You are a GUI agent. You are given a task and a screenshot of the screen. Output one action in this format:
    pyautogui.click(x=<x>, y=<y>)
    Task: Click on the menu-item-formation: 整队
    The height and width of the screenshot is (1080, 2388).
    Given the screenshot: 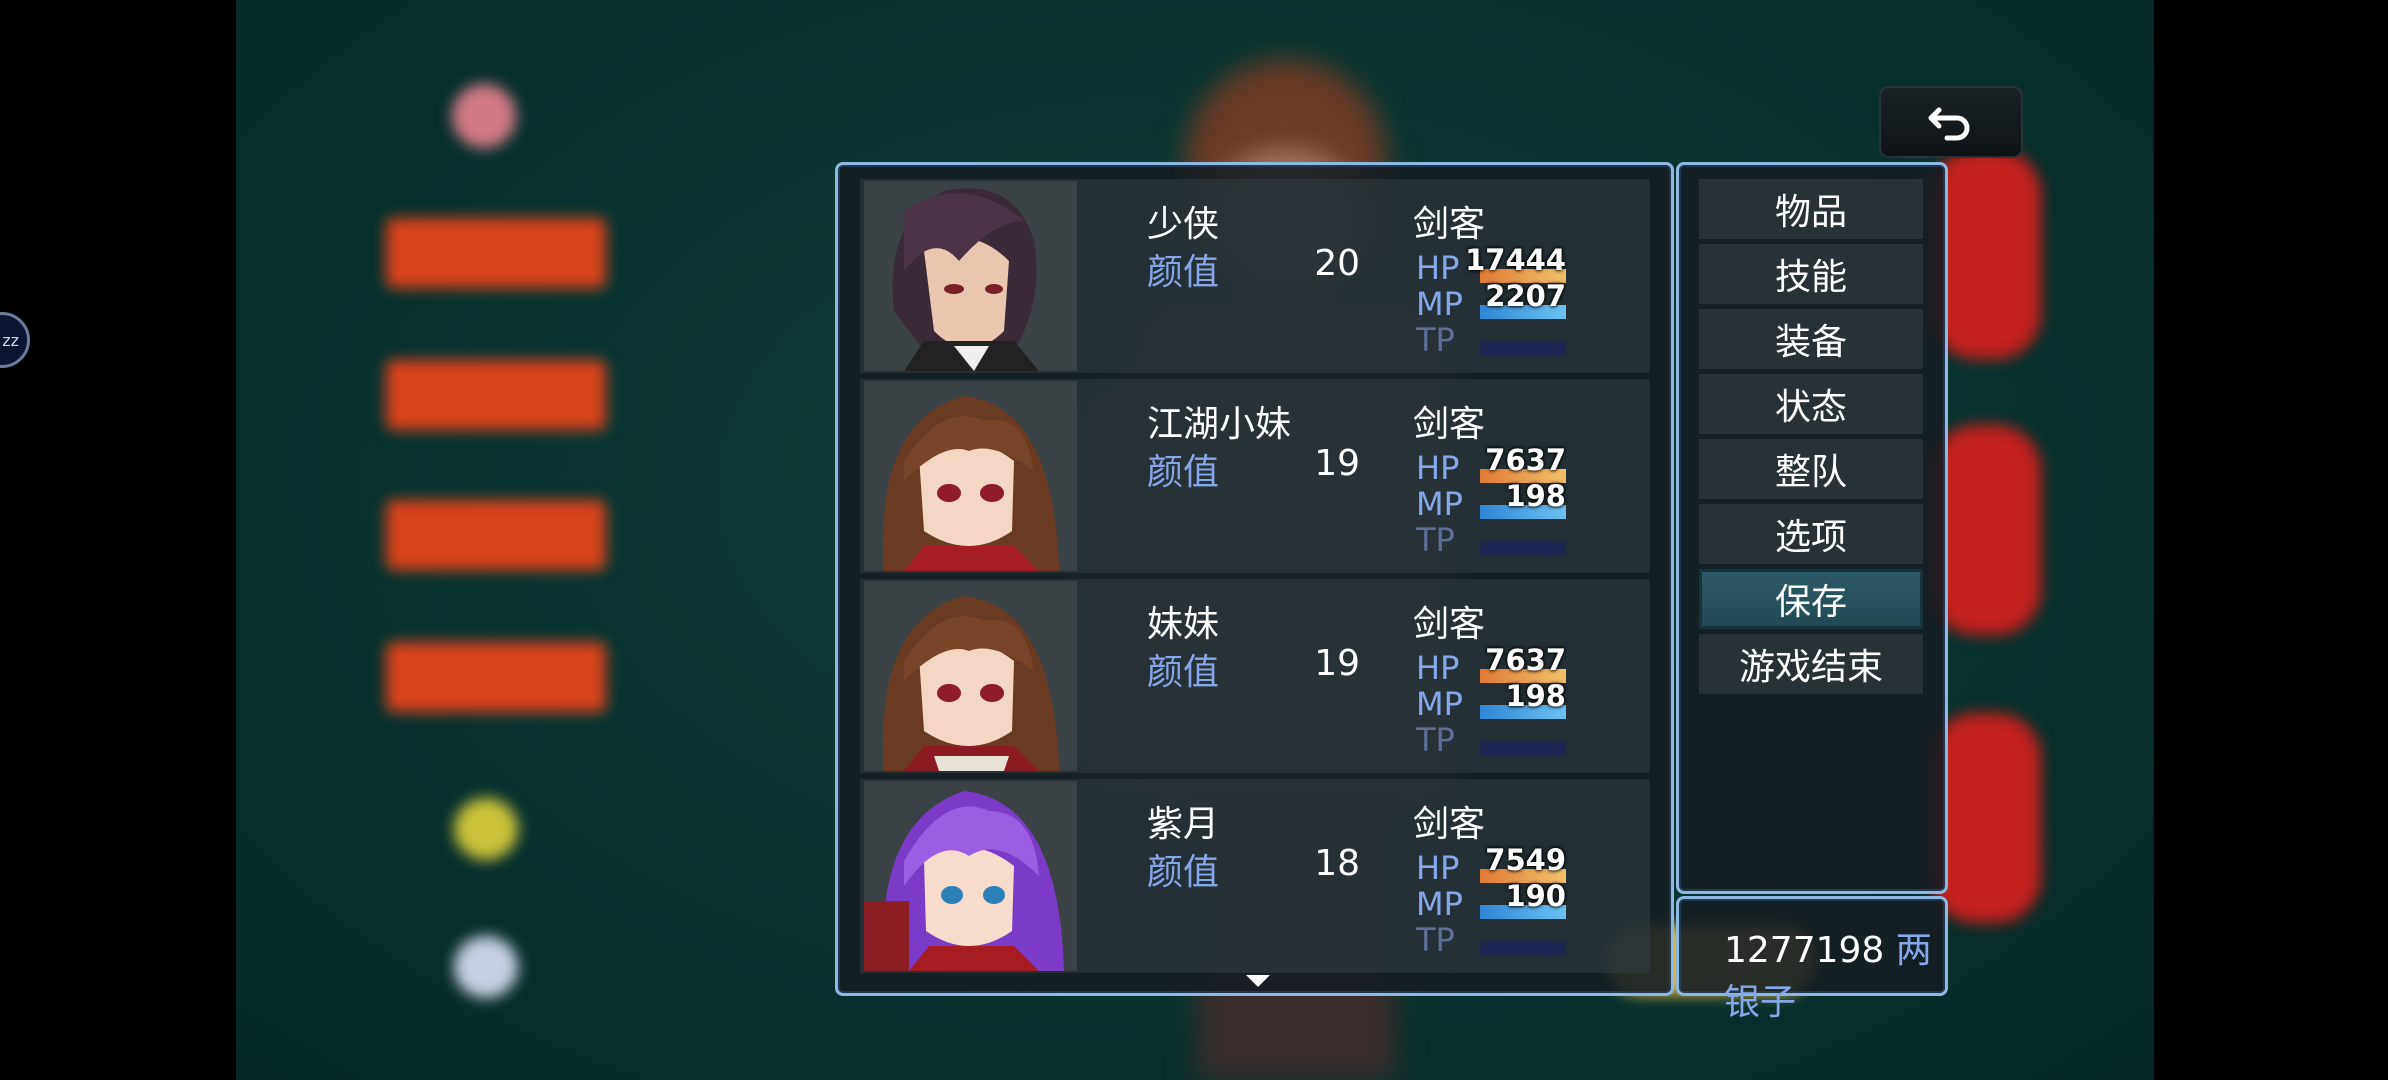 What is the action you would take?
    pyautogui.click(x=1811, y=469)
    